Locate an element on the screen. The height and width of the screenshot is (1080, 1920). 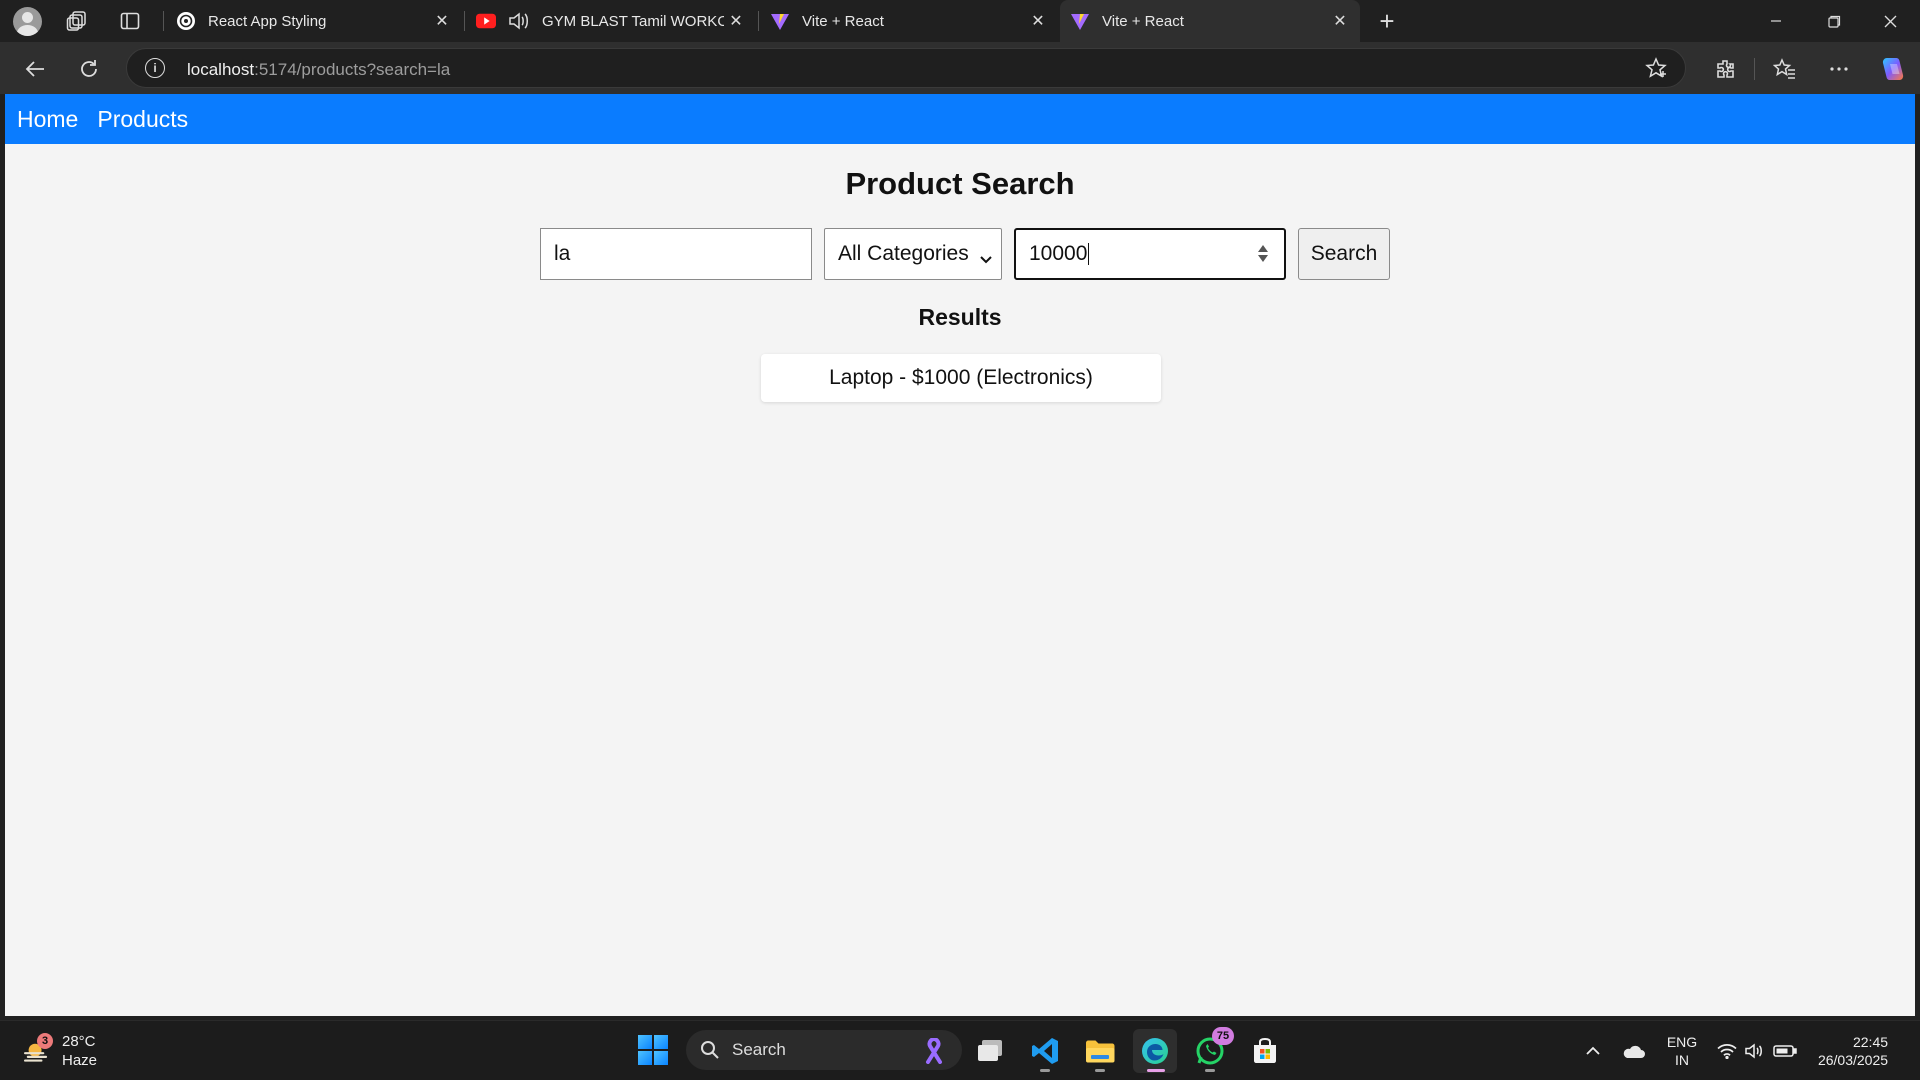
vscode-icon is located at coordinates (1045, 1051).